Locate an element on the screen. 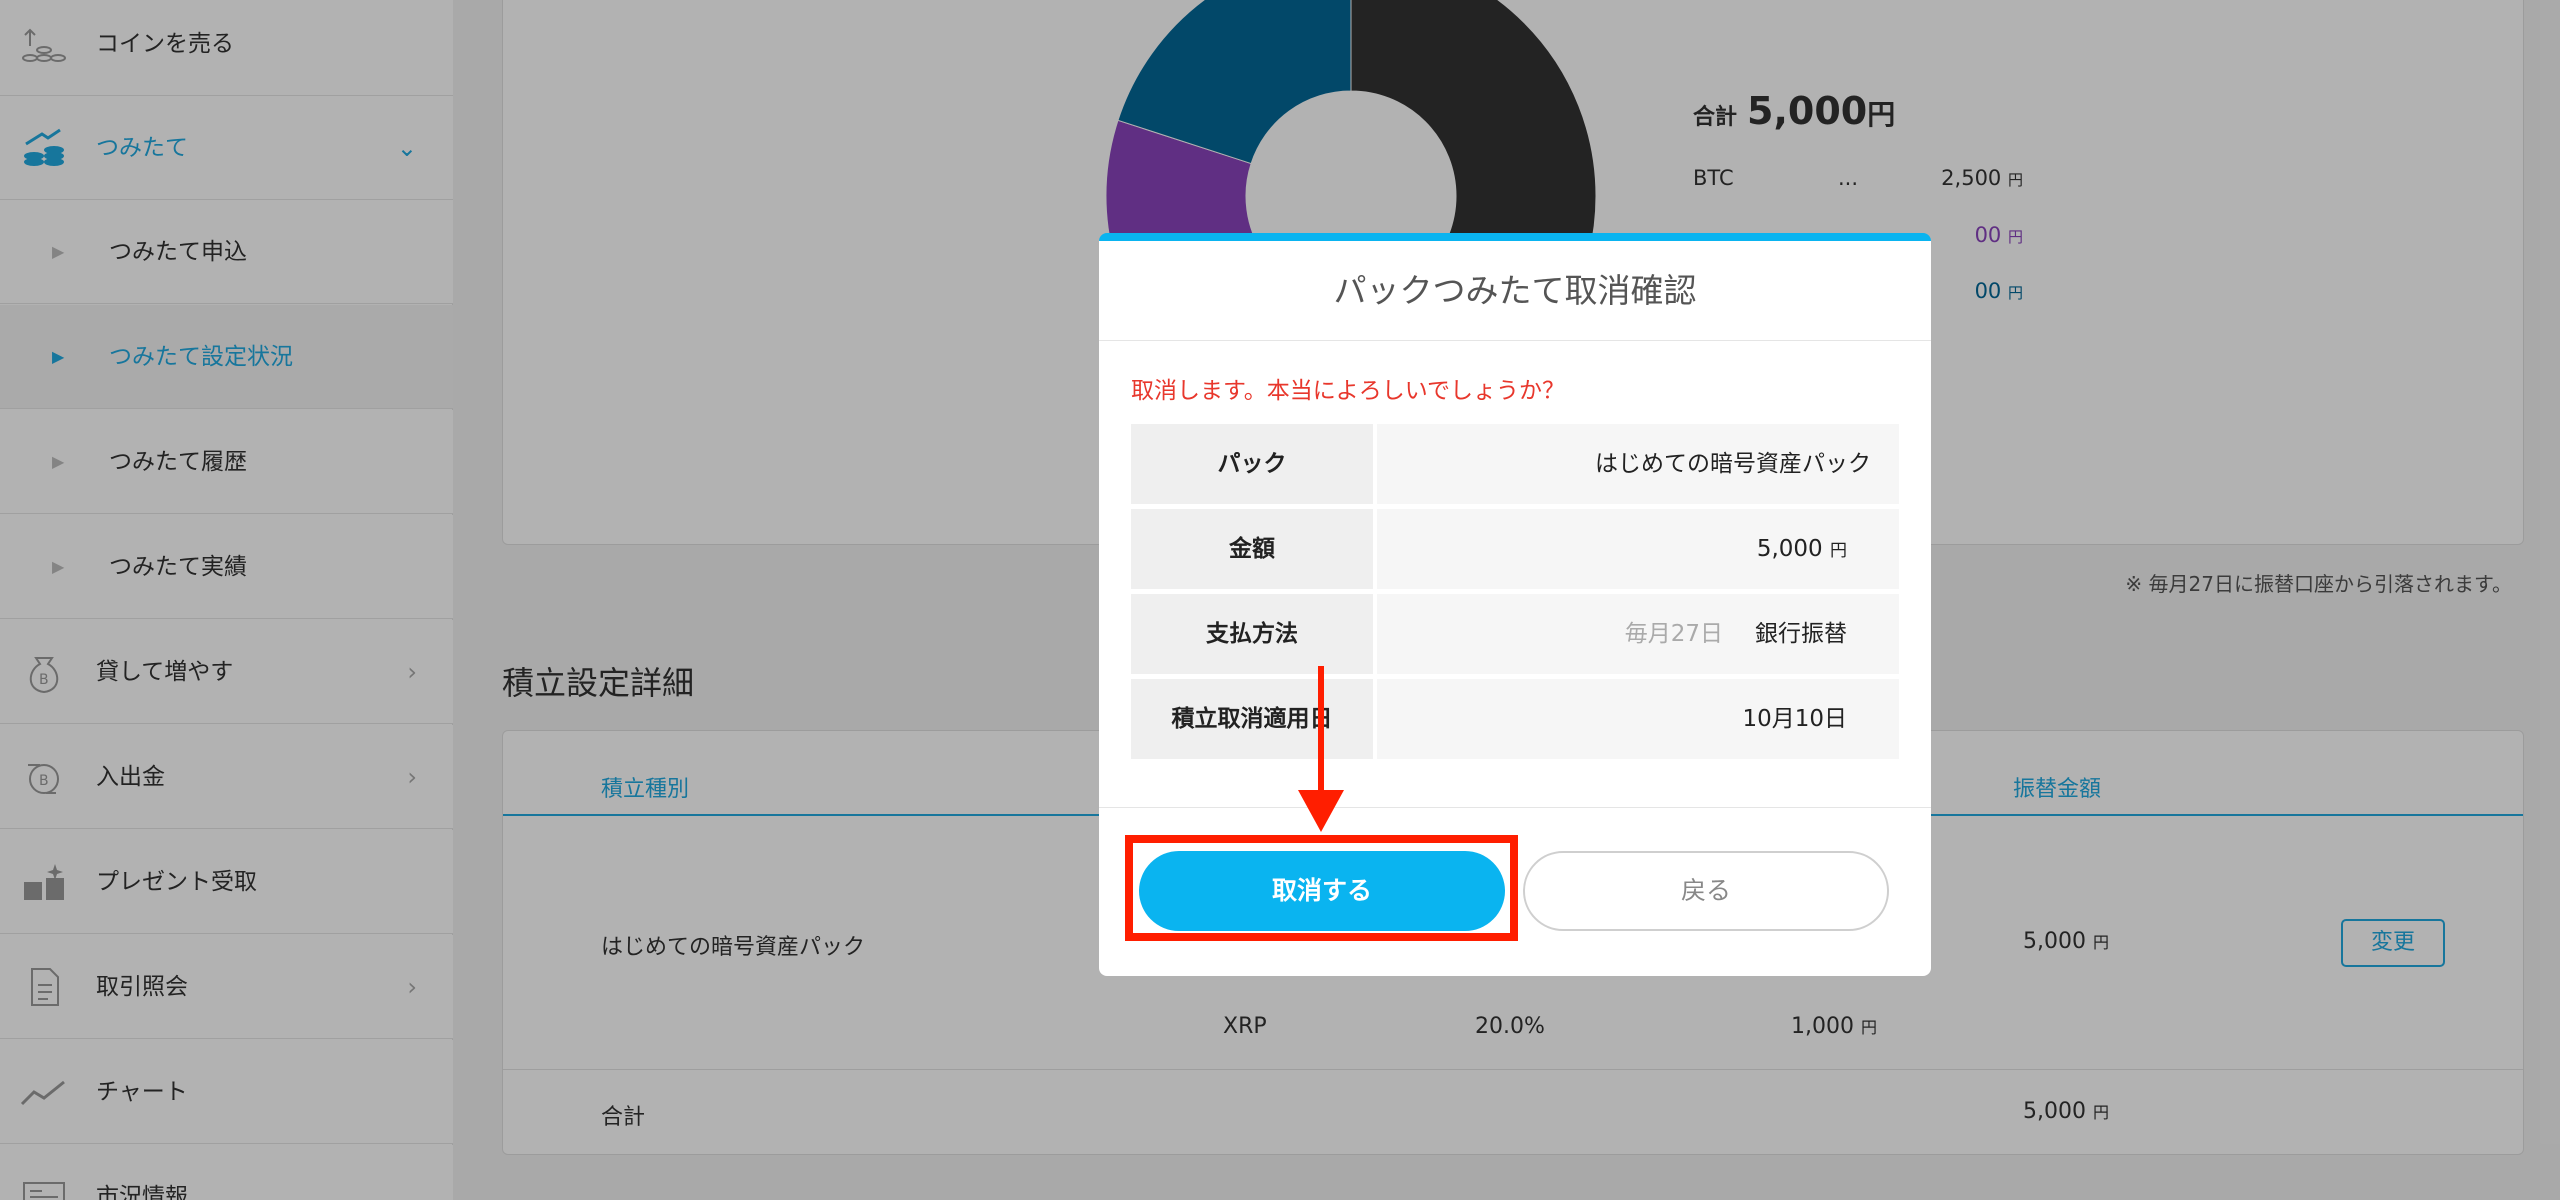 The image size is (2560, 1200). dialog-warning: 取消します。本当によろしいでしょうか？ is located at coordinates (1348, 391).